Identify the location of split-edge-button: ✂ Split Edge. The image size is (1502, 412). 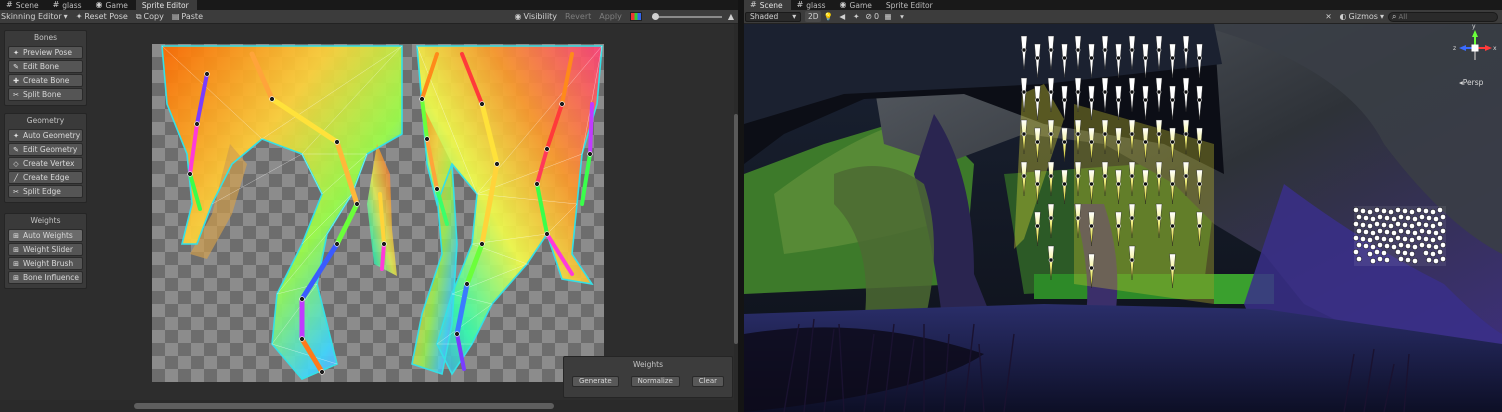
(45, 191).